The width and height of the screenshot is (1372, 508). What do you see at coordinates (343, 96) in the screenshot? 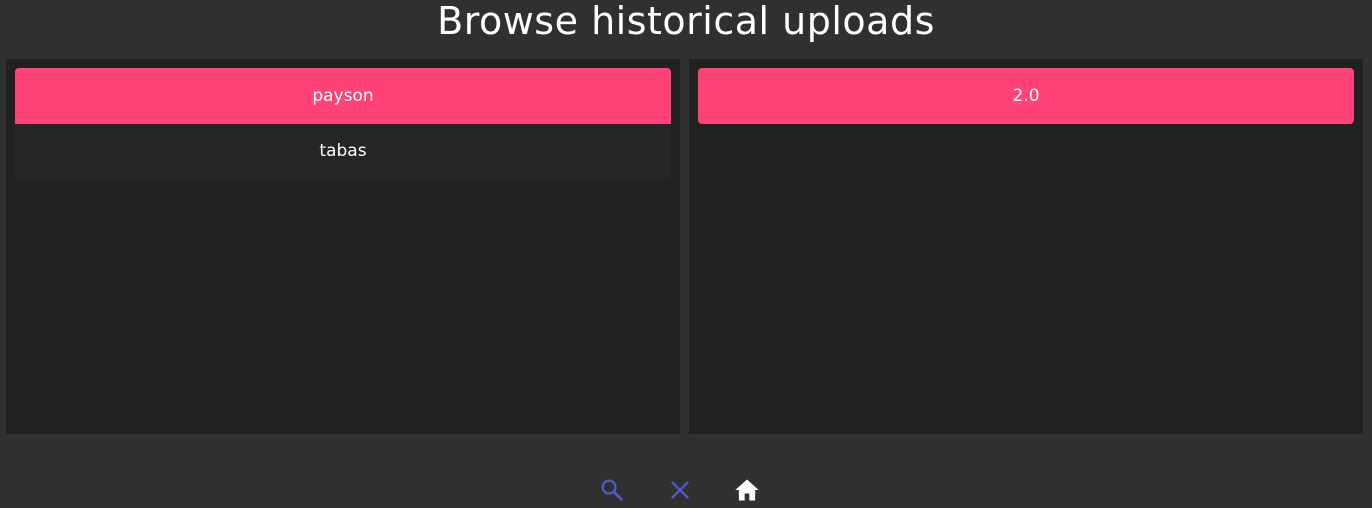
I see `list-item-payson: payson` at bounding box center [343, 96].